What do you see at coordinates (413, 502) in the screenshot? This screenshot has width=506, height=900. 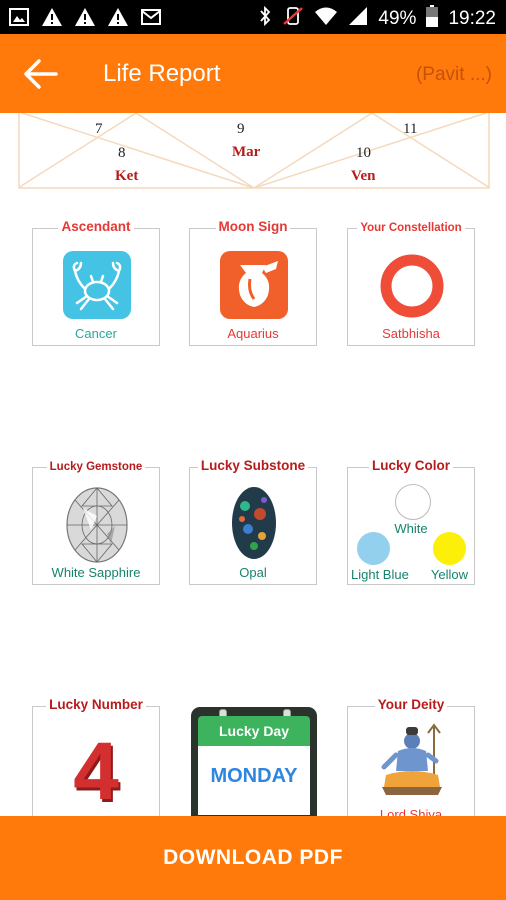 I see `white-color-swatch` at bounding box center [413, 502].